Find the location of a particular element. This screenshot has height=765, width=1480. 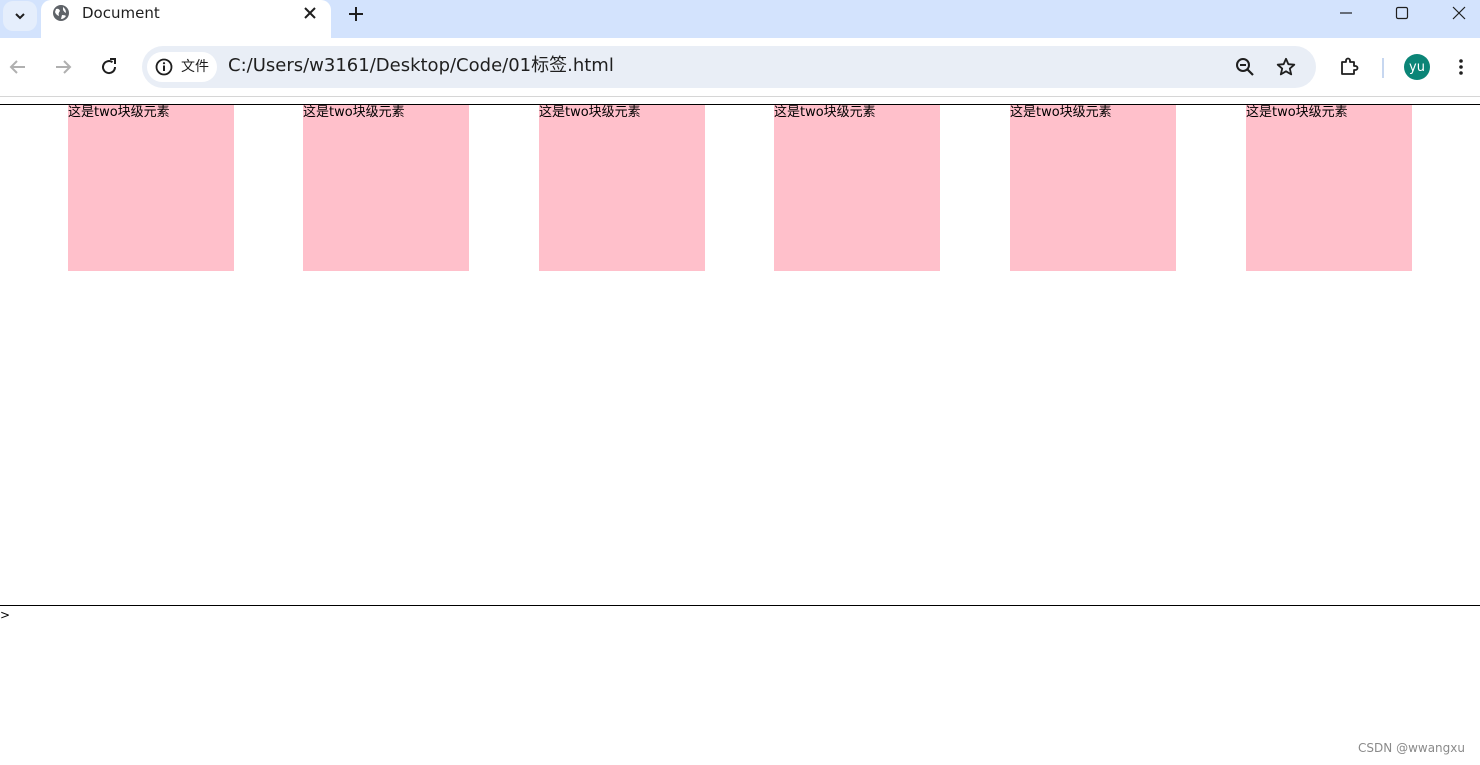

new-tab-button is located at coordinates (356, 14).